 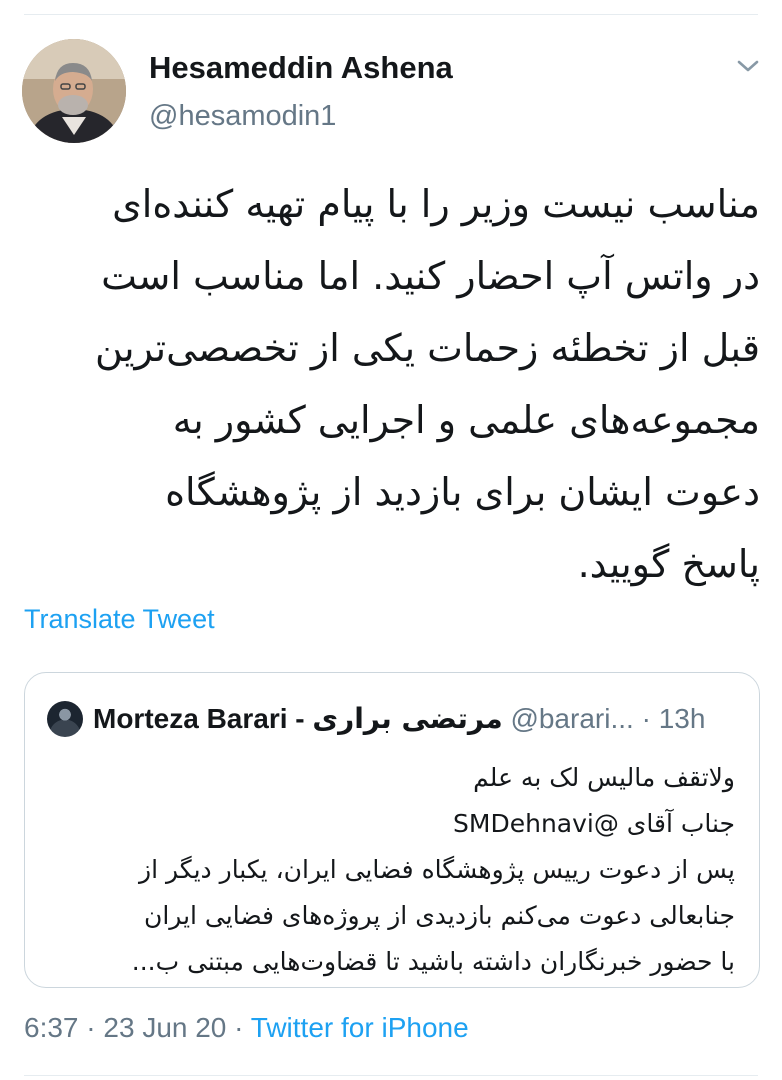 What do you see at coordinates (668, 564) in the screenshot?
I see `tweet-line: پاسخ گویید.` at bounding box center [668, 564].